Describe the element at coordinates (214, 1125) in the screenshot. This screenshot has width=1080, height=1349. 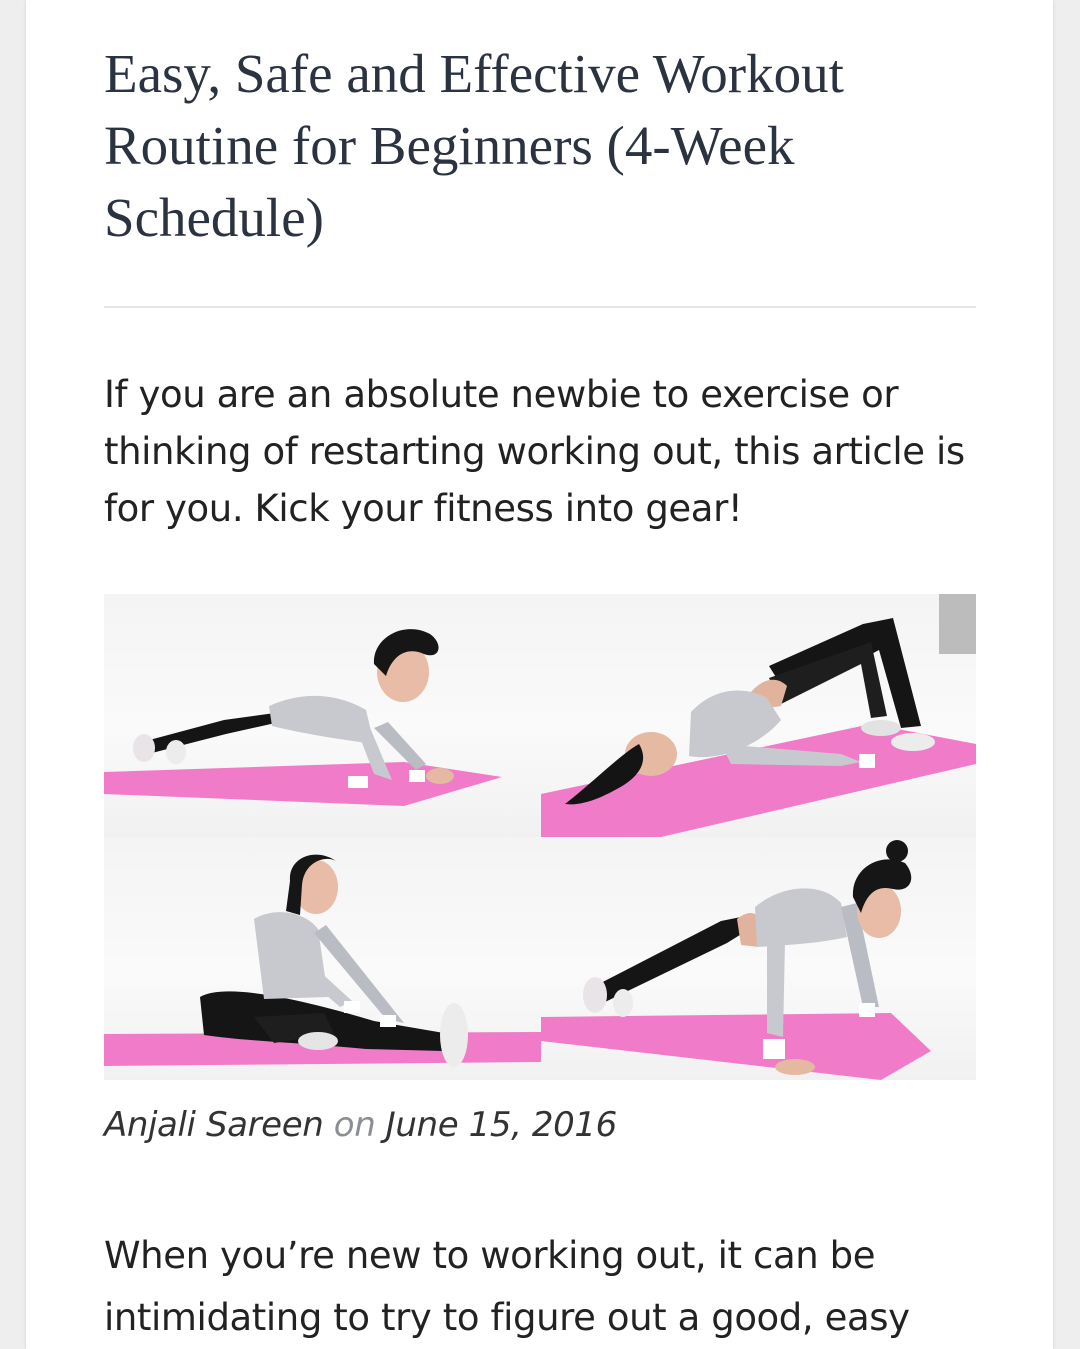
I see `author-name: Anjali Sareen` at that location.